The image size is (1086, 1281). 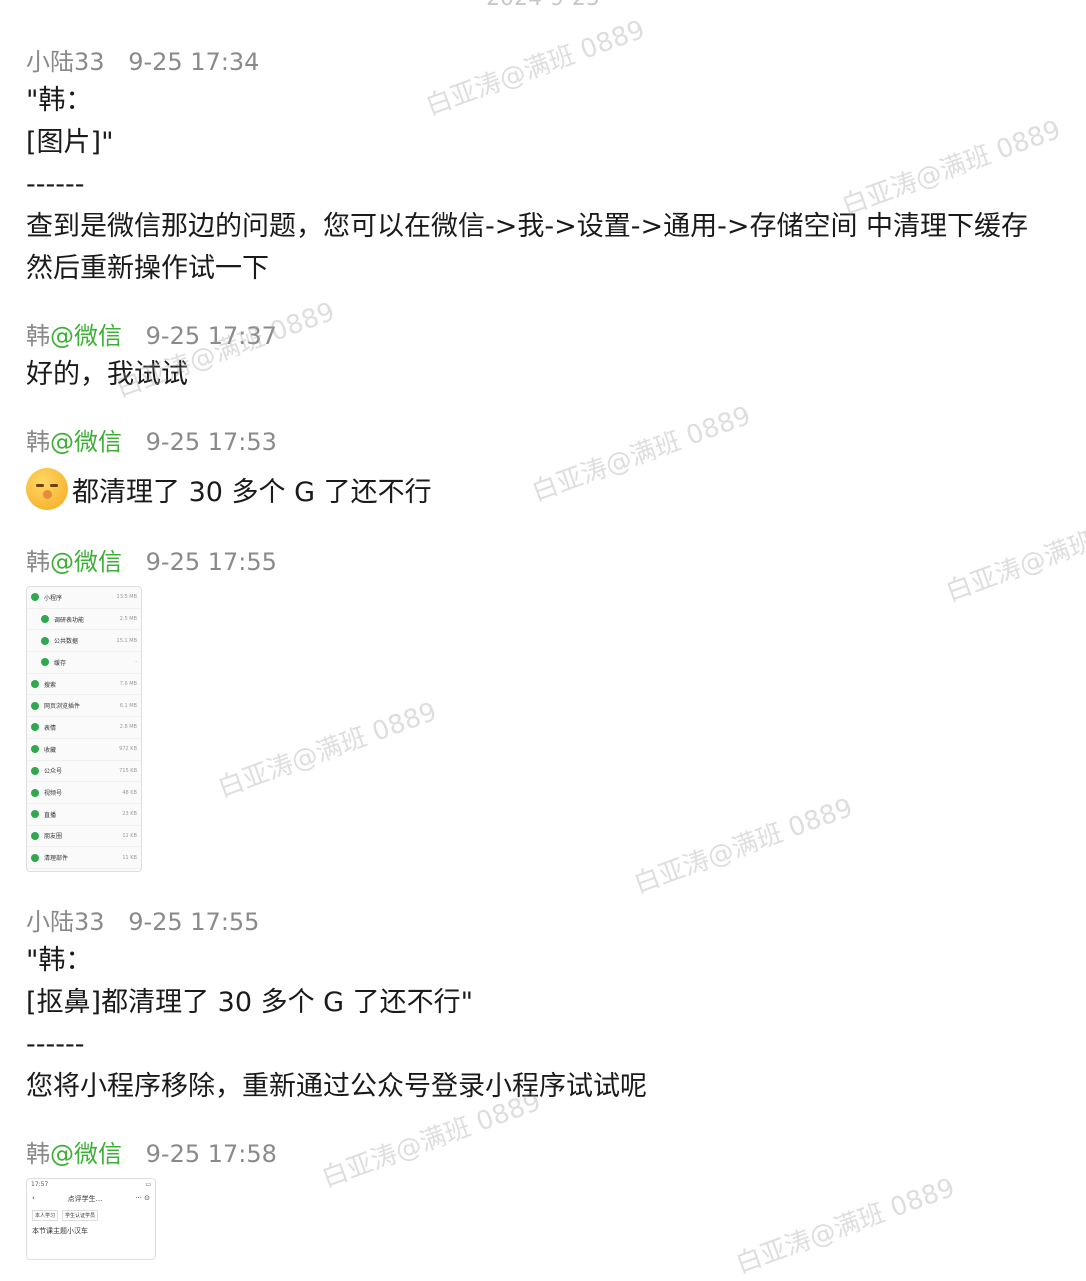 I want to click on status-bar: 17:57 ▭, so click(x=91, y=1184).